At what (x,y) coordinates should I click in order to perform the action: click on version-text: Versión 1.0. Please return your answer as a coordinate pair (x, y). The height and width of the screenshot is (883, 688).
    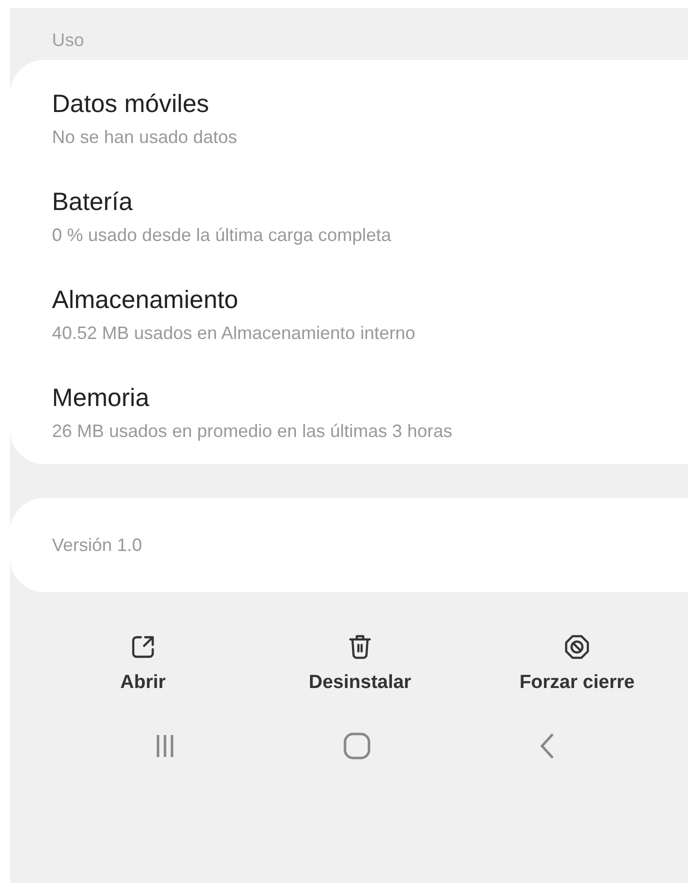
    Looking at the image, I should click on (97, 545).